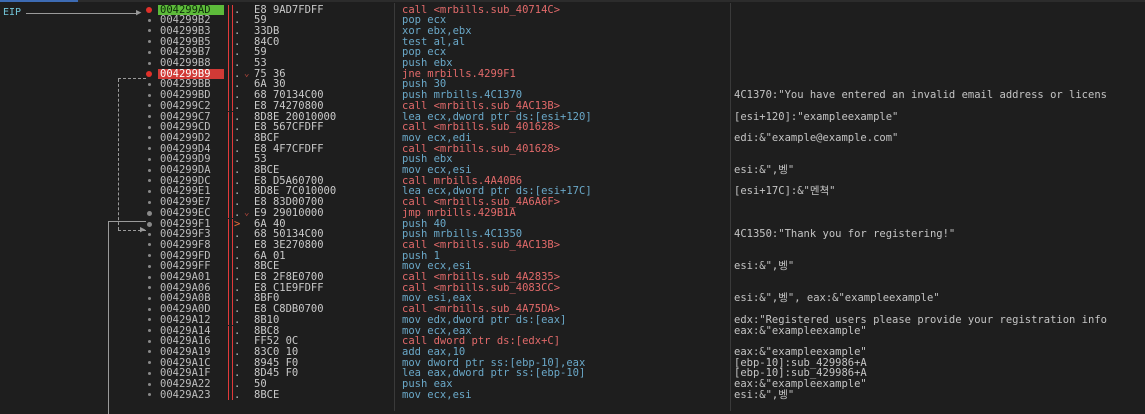 The width and height of the screenshot is (1145, 414). I want to click on disassembly-row: 004299B7. 59 pop ecx, so click(651, 52).